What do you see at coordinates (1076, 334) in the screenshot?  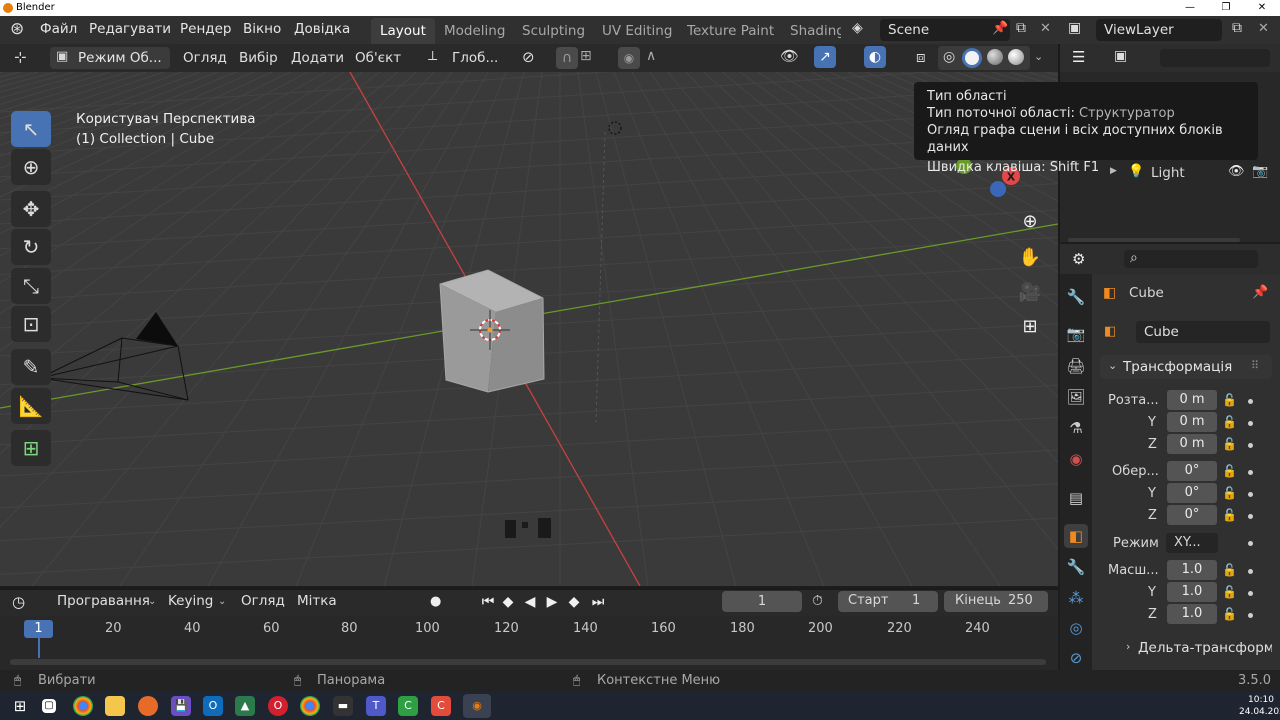 I see `render-tab-icon: 📷` at bounding box center [1076, 334].